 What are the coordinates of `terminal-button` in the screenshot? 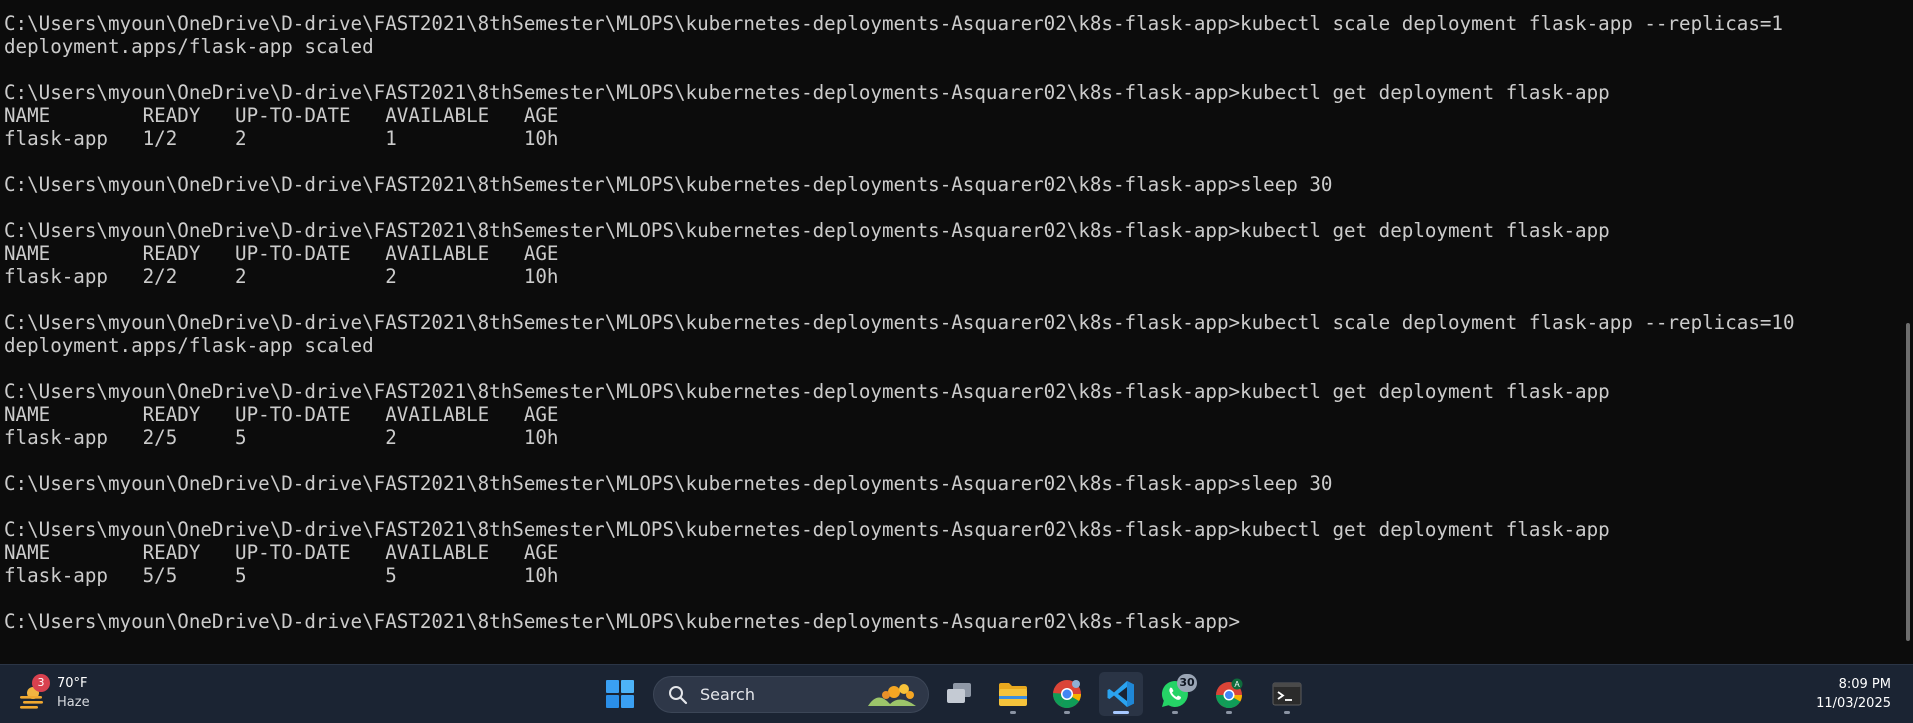 It's located at (1287, 694).